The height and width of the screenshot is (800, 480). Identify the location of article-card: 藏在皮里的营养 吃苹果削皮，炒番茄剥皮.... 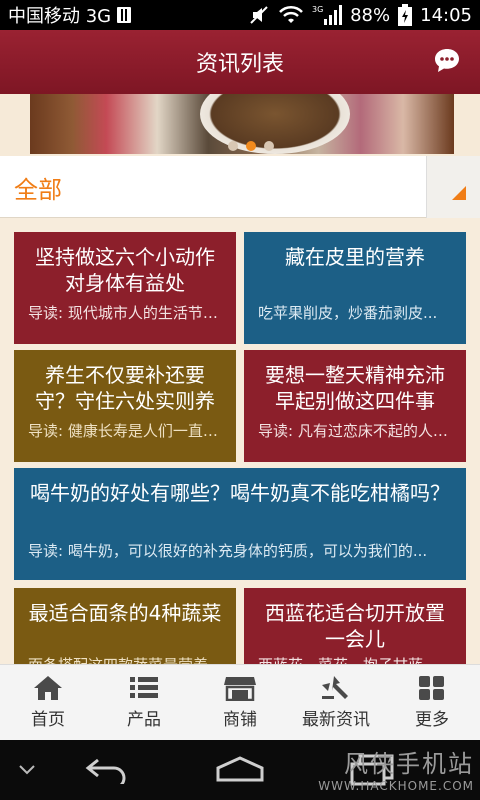
(355, 288).